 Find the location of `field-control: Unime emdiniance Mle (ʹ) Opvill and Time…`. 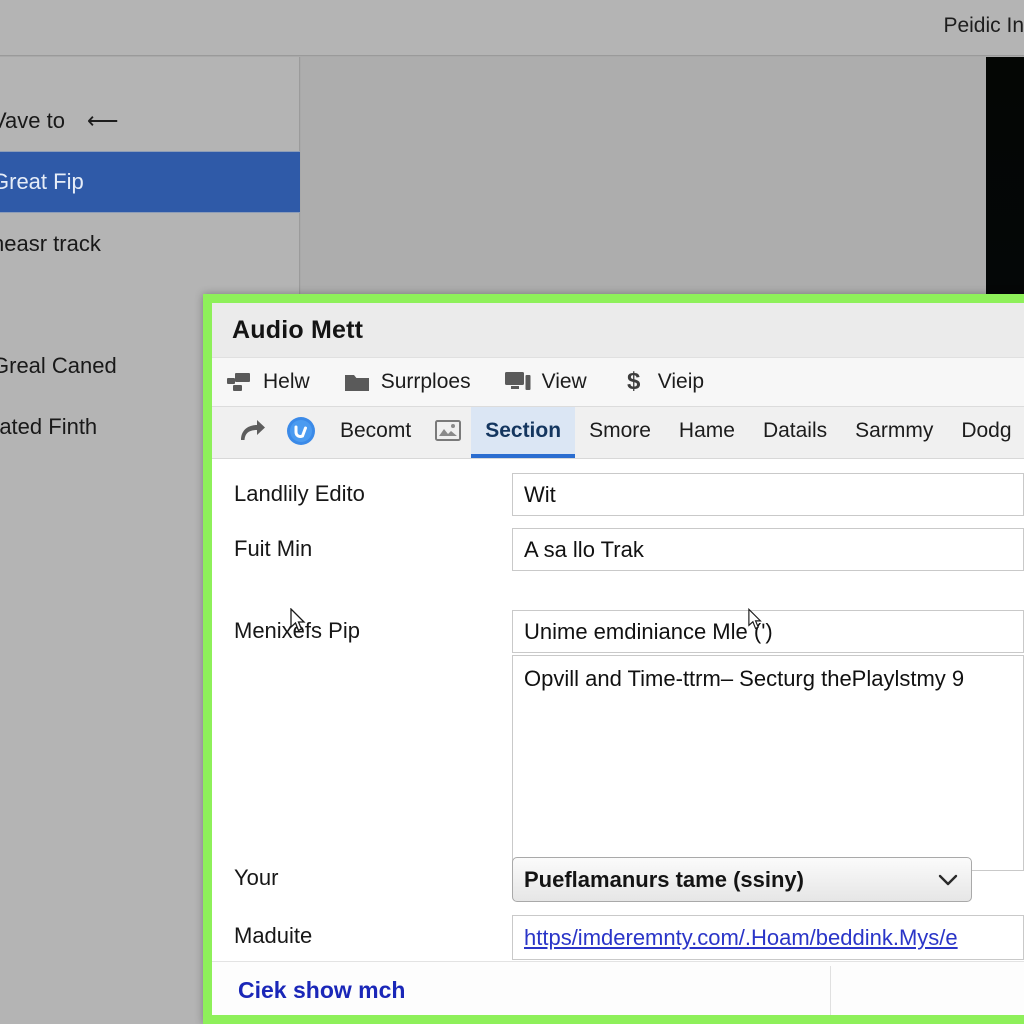

field-control: Unime emdiniance Mle (ʹ) Opvill and Time… is located at coordinates (768, 740).